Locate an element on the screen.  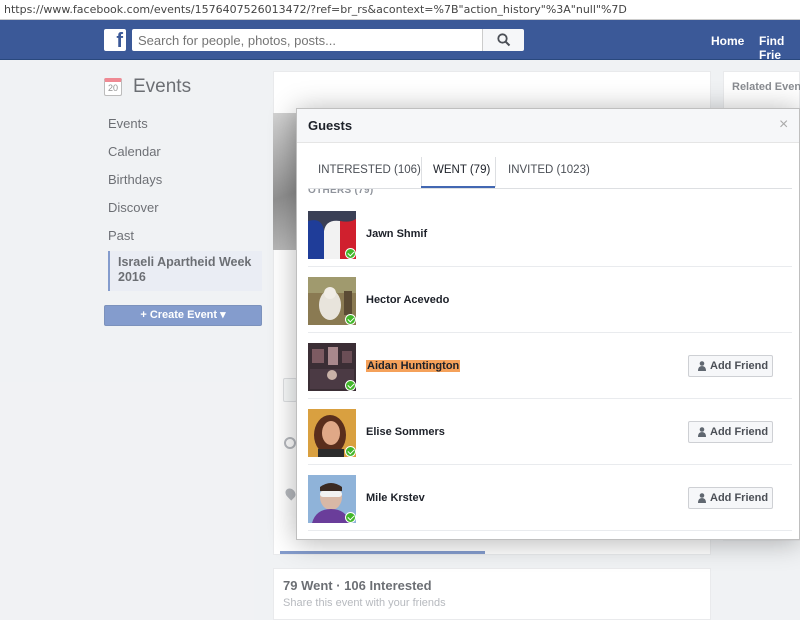
tab-invited: INVITED (1023) is located at coordinates (549, 170).